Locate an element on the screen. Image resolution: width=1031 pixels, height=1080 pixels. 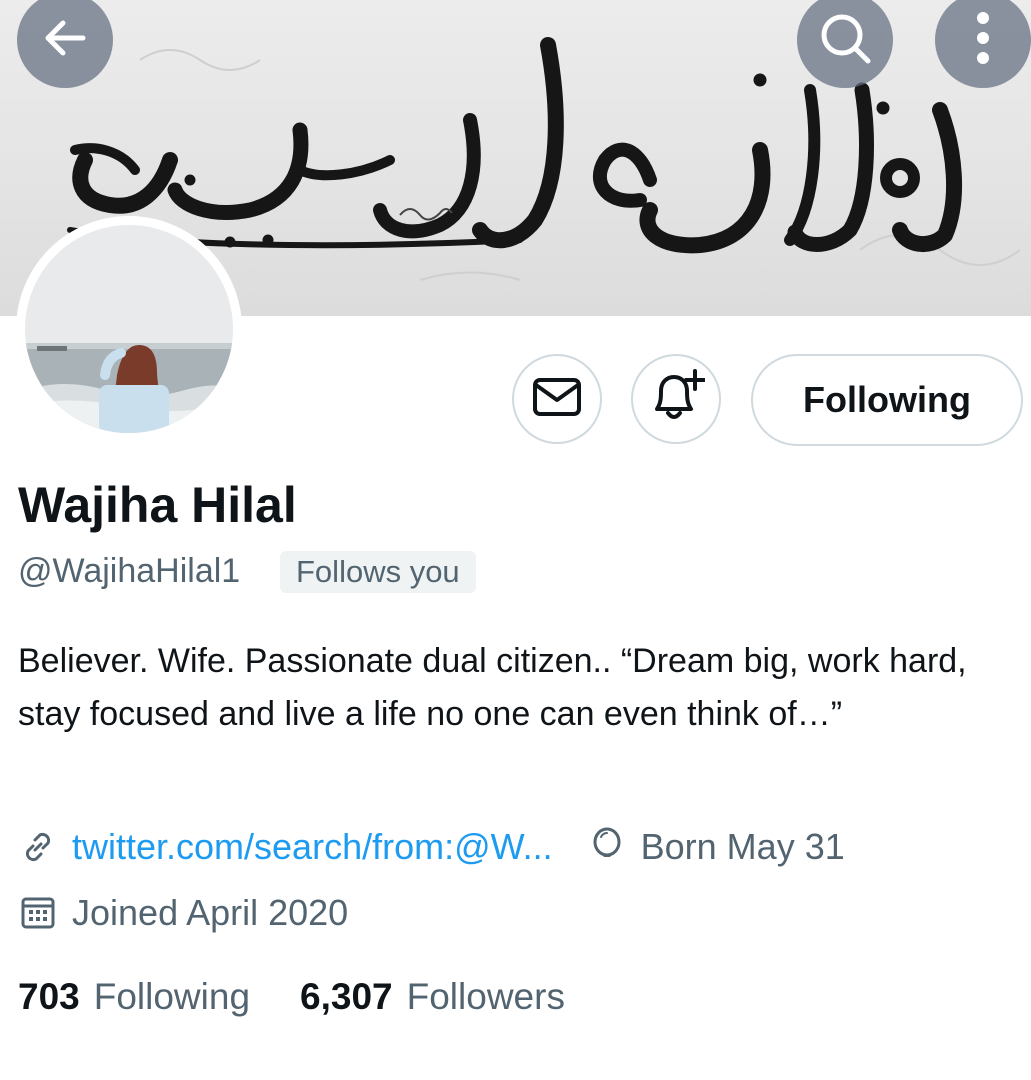
search-icon is located at coordinates (845, 40).